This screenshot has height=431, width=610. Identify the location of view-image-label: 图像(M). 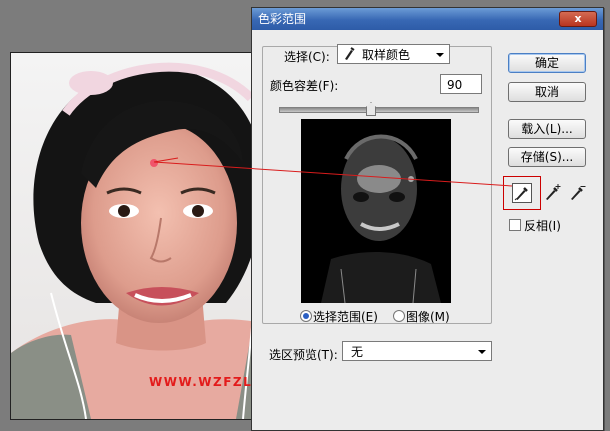
(428, 317).